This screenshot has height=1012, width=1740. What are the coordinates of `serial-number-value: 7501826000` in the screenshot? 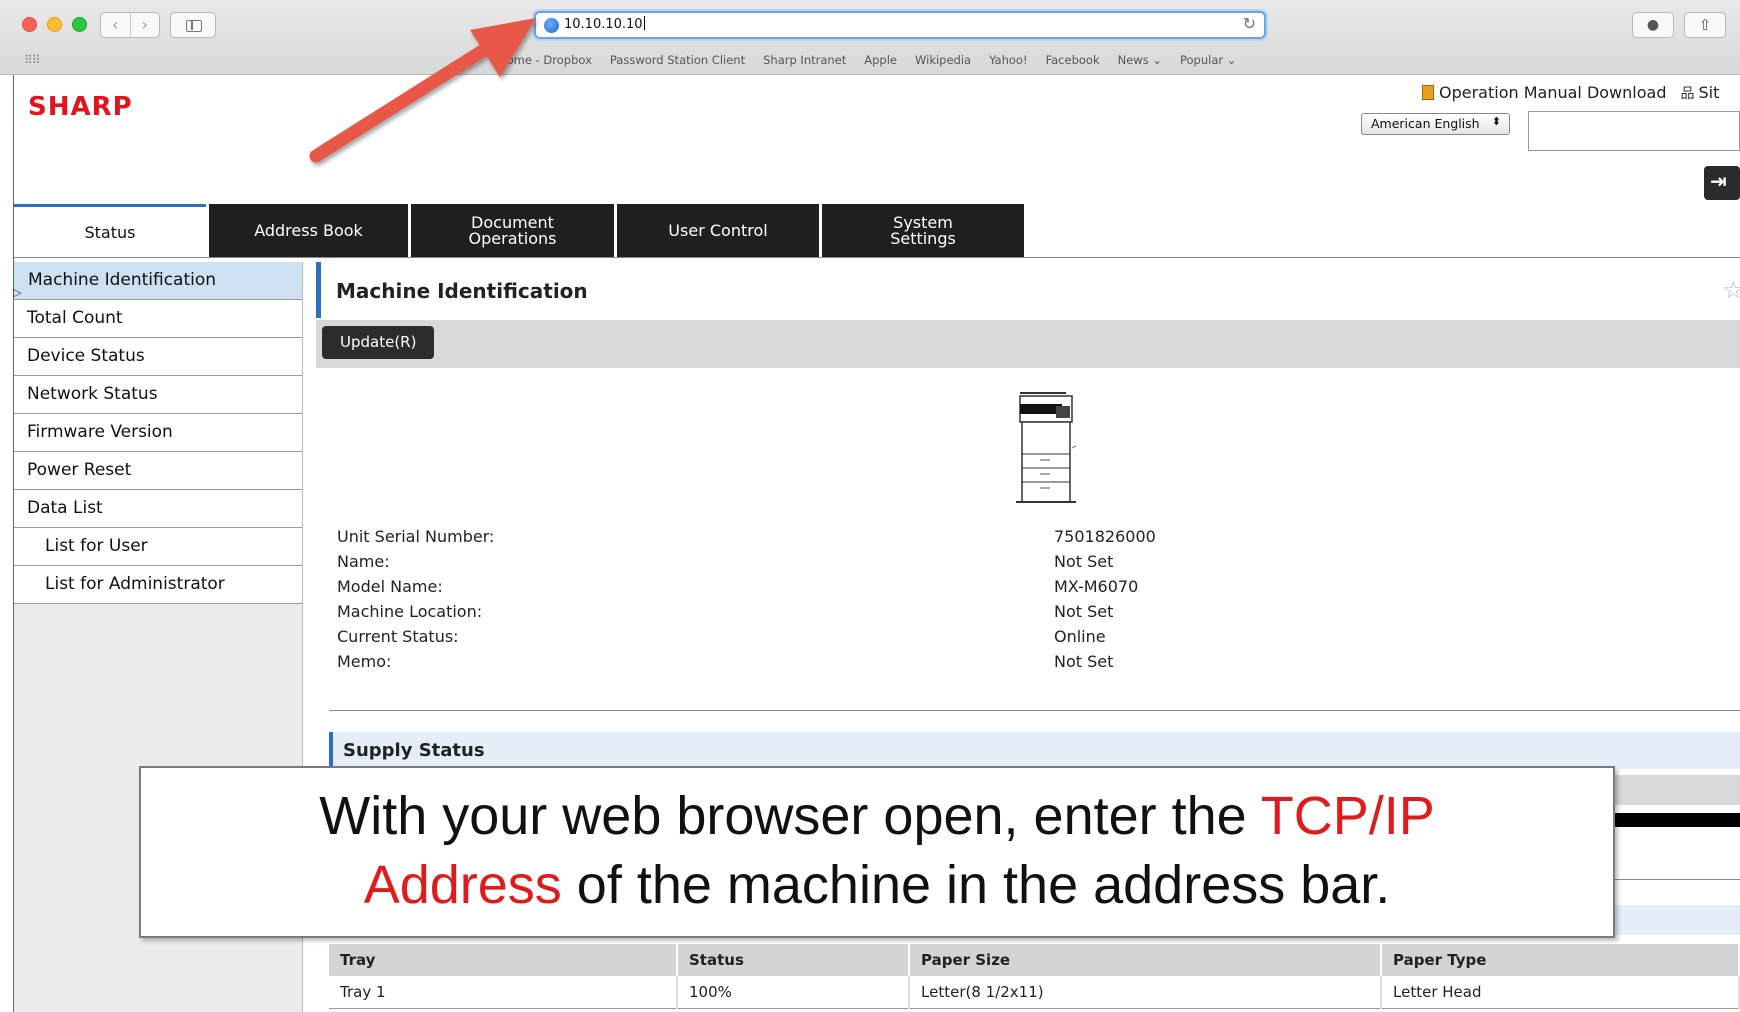 It's located at (1105, 536).